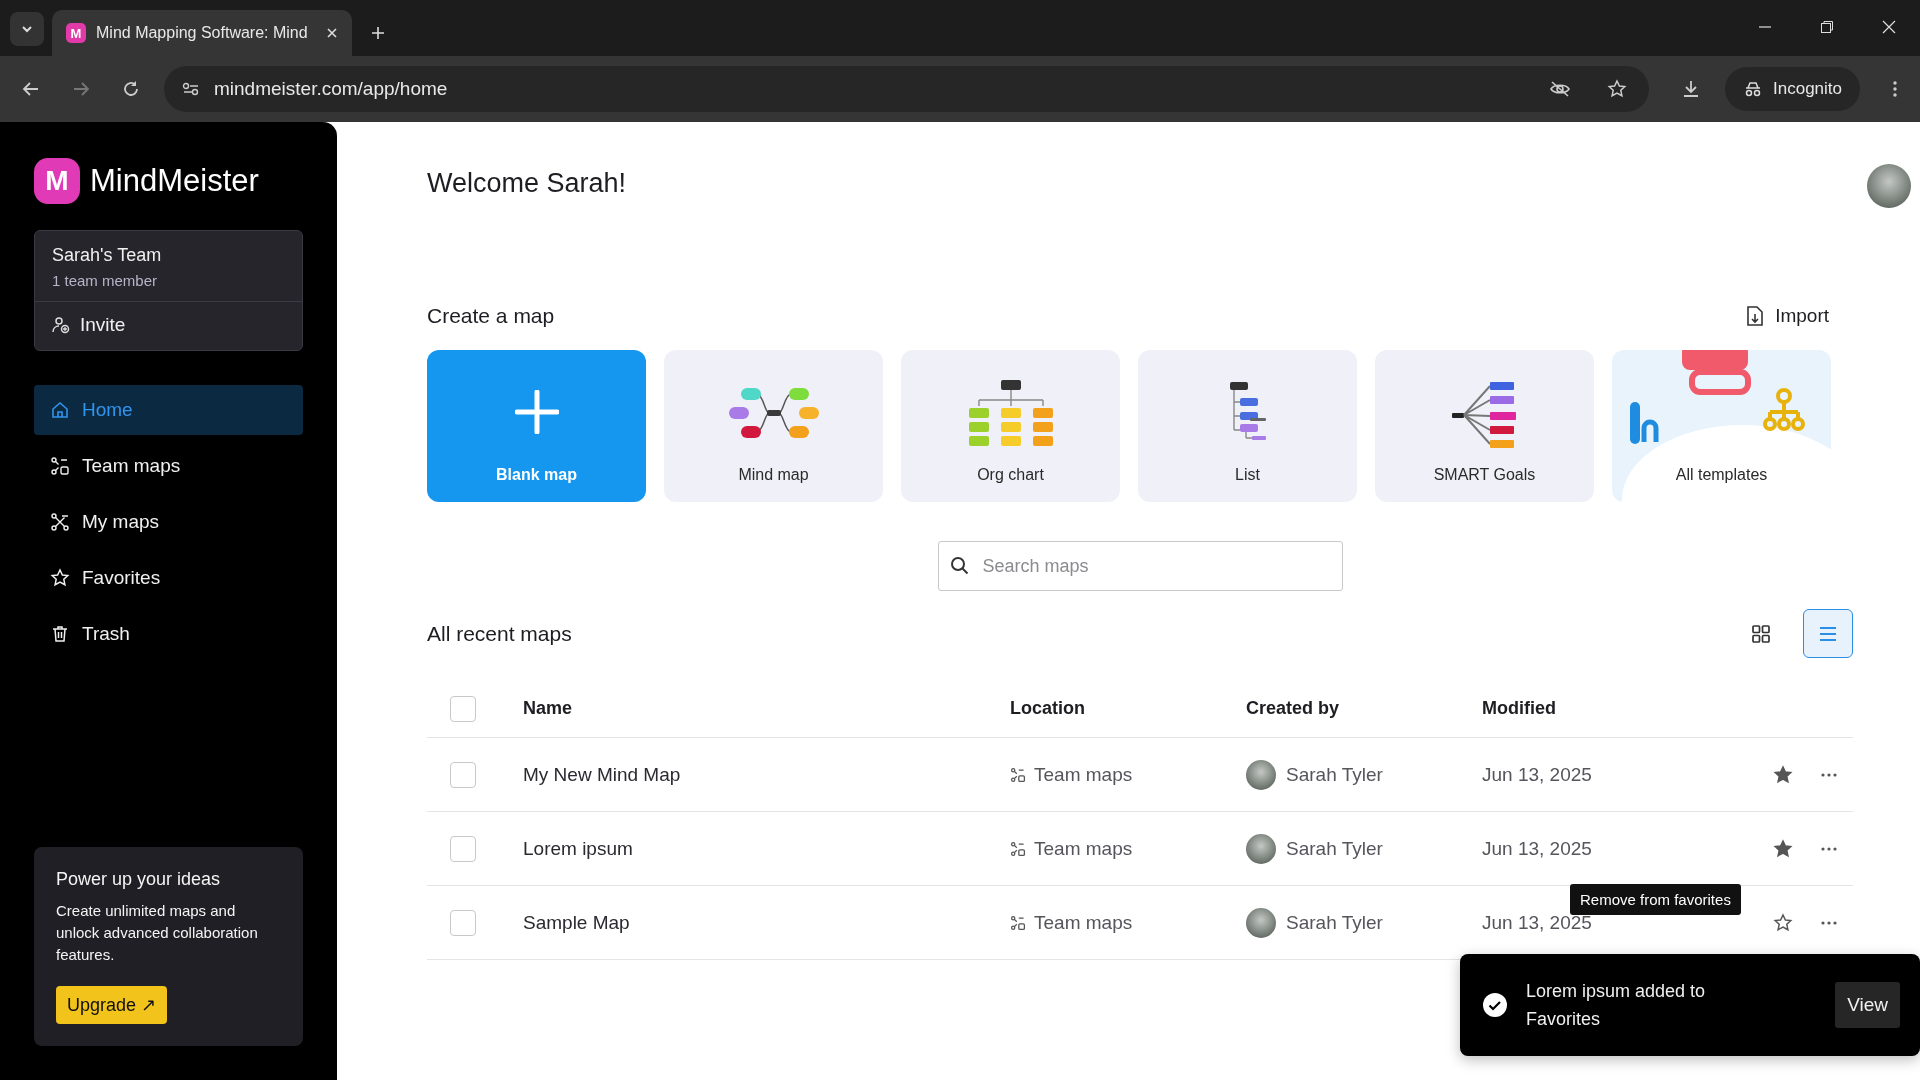  What do you see at coordinates (1010, 426) in the screenshot?
I see `template-card: Org chart` at bounding box center [1010, 426].